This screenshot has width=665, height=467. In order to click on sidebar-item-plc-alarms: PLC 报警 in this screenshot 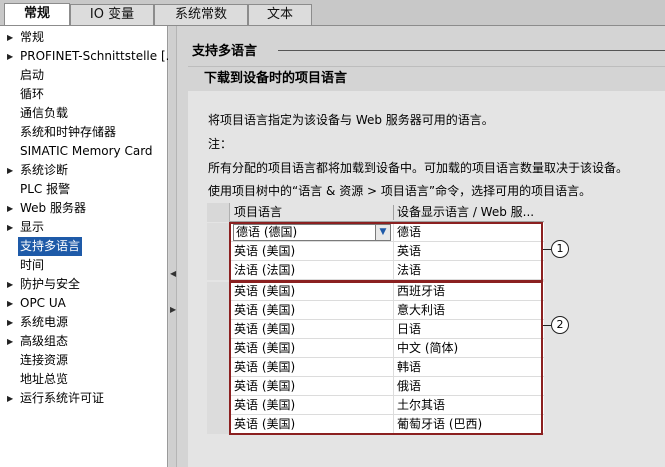, I will do `click(84, 189)`.